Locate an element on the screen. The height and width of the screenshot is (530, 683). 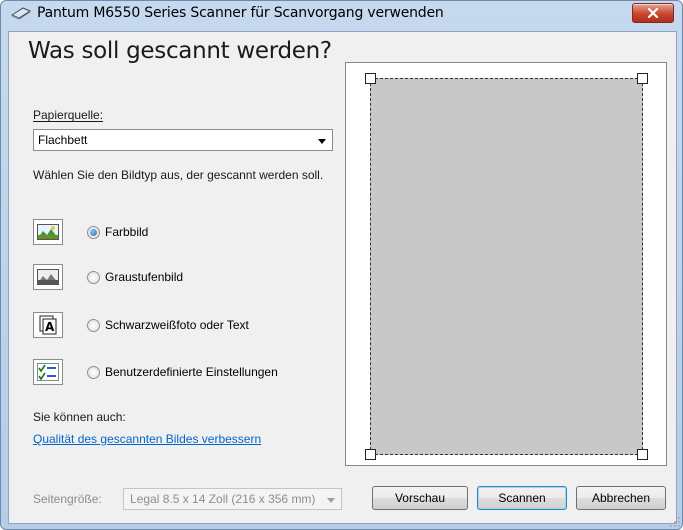
black-white-text-icon: A is located at coordinates (48, 325).